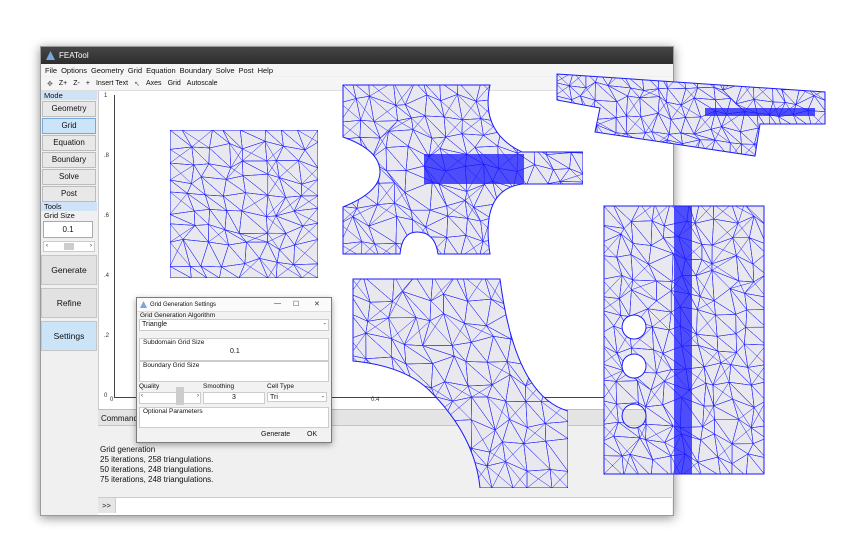 The image size is (860, 560). I want to click on menu-options: Options, so click(74, 70).